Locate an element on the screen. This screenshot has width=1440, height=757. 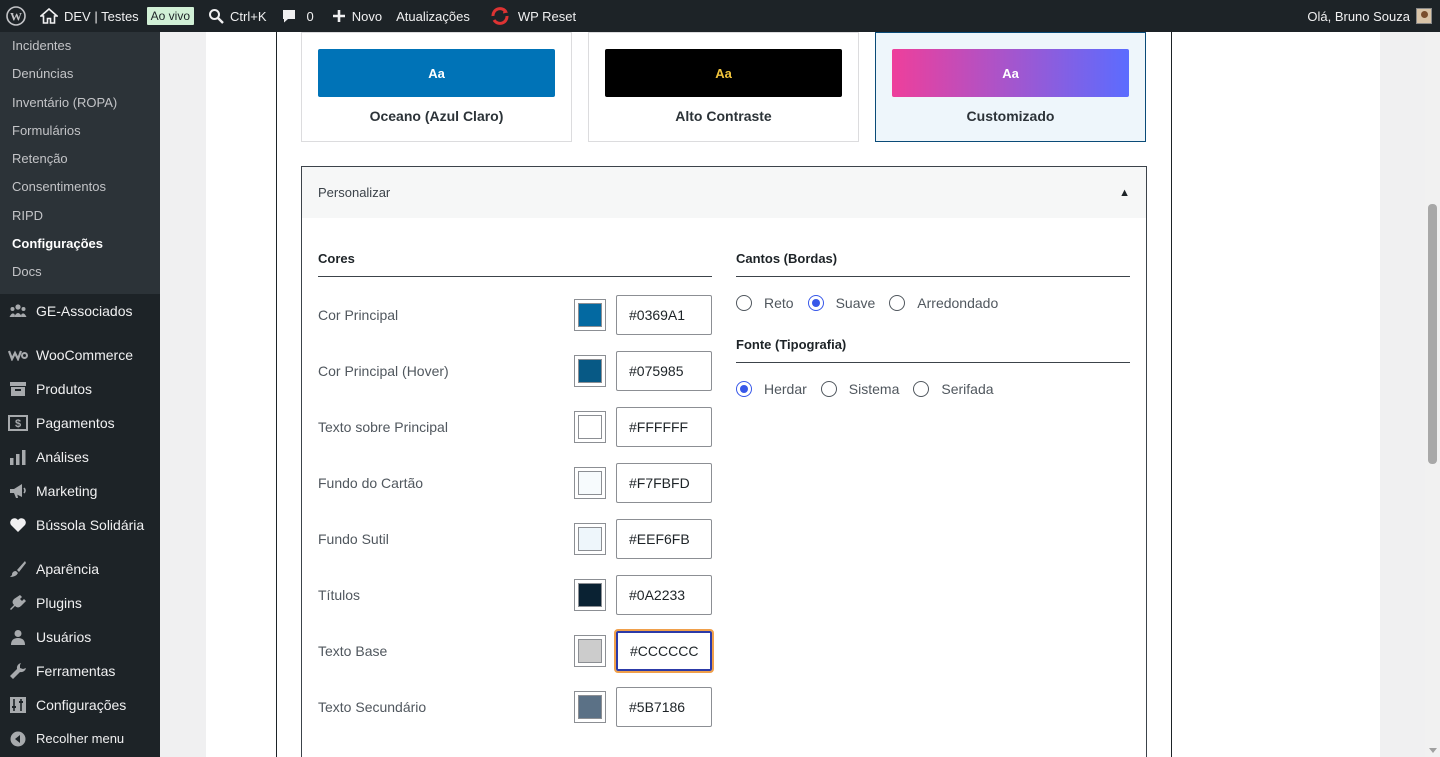
menu-item-woocommerce: WooCommerce is located at coordinates (80, 355).